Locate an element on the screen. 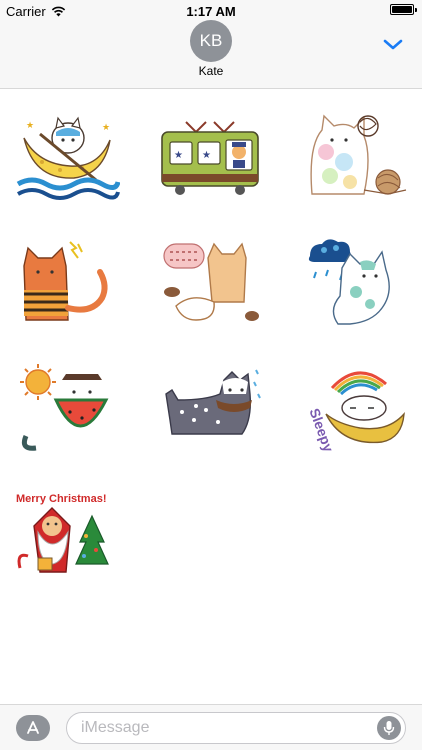 This screenshot has width=422, height=750. contact-name: Kate is located at coordinates (211, 71).